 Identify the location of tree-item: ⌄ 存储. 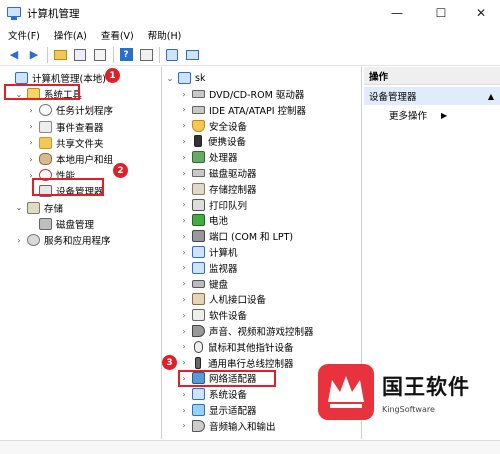
(38, 208).